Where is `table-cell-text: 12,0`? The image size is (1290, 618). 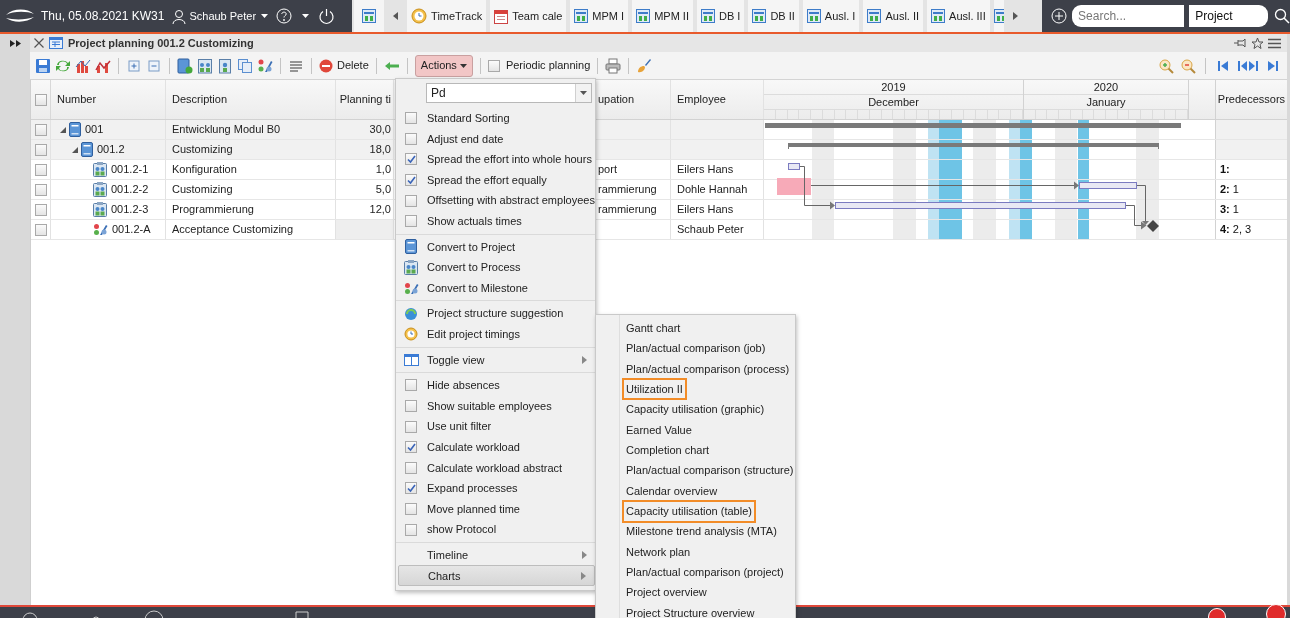
table-cell-text: 12,0 is located at coordinates (380, 210).